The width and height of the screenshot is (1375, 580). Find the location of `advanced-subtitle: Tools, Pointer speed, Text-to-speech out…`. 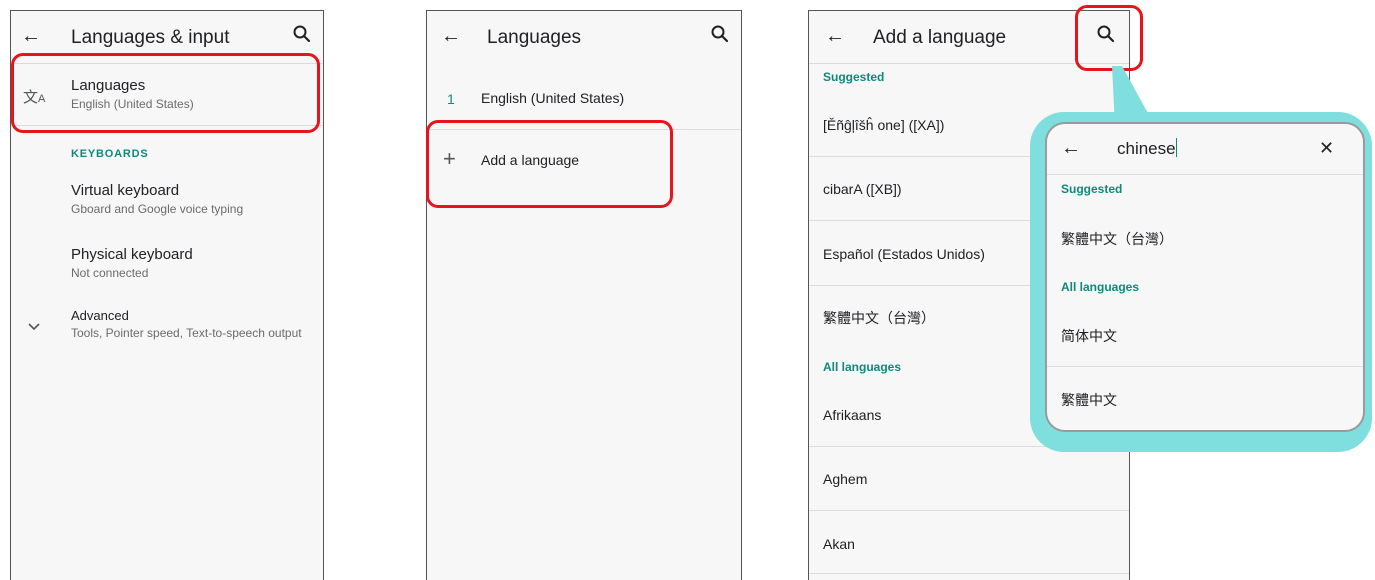

advanced-subtitle: Tools, Pointer speed, Text-to-speech out… is located at coordinates (186, 333).